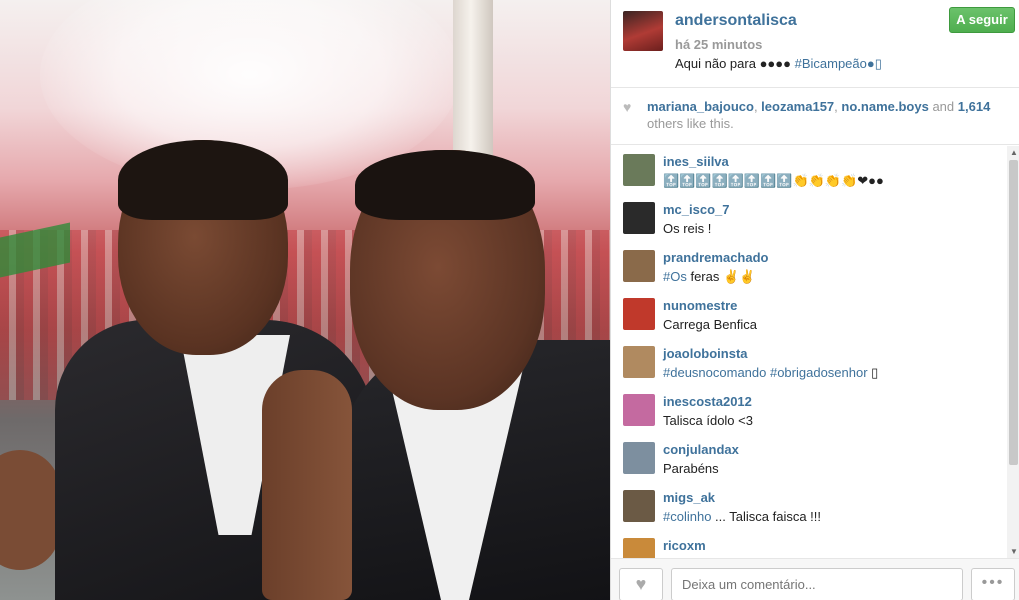 The height and width of the screenshot is (600, 1019). What do you see at coordinates (982, 20) in the screenshot?
I see `follow-button: A seguir` at bounding box center [982, 20].